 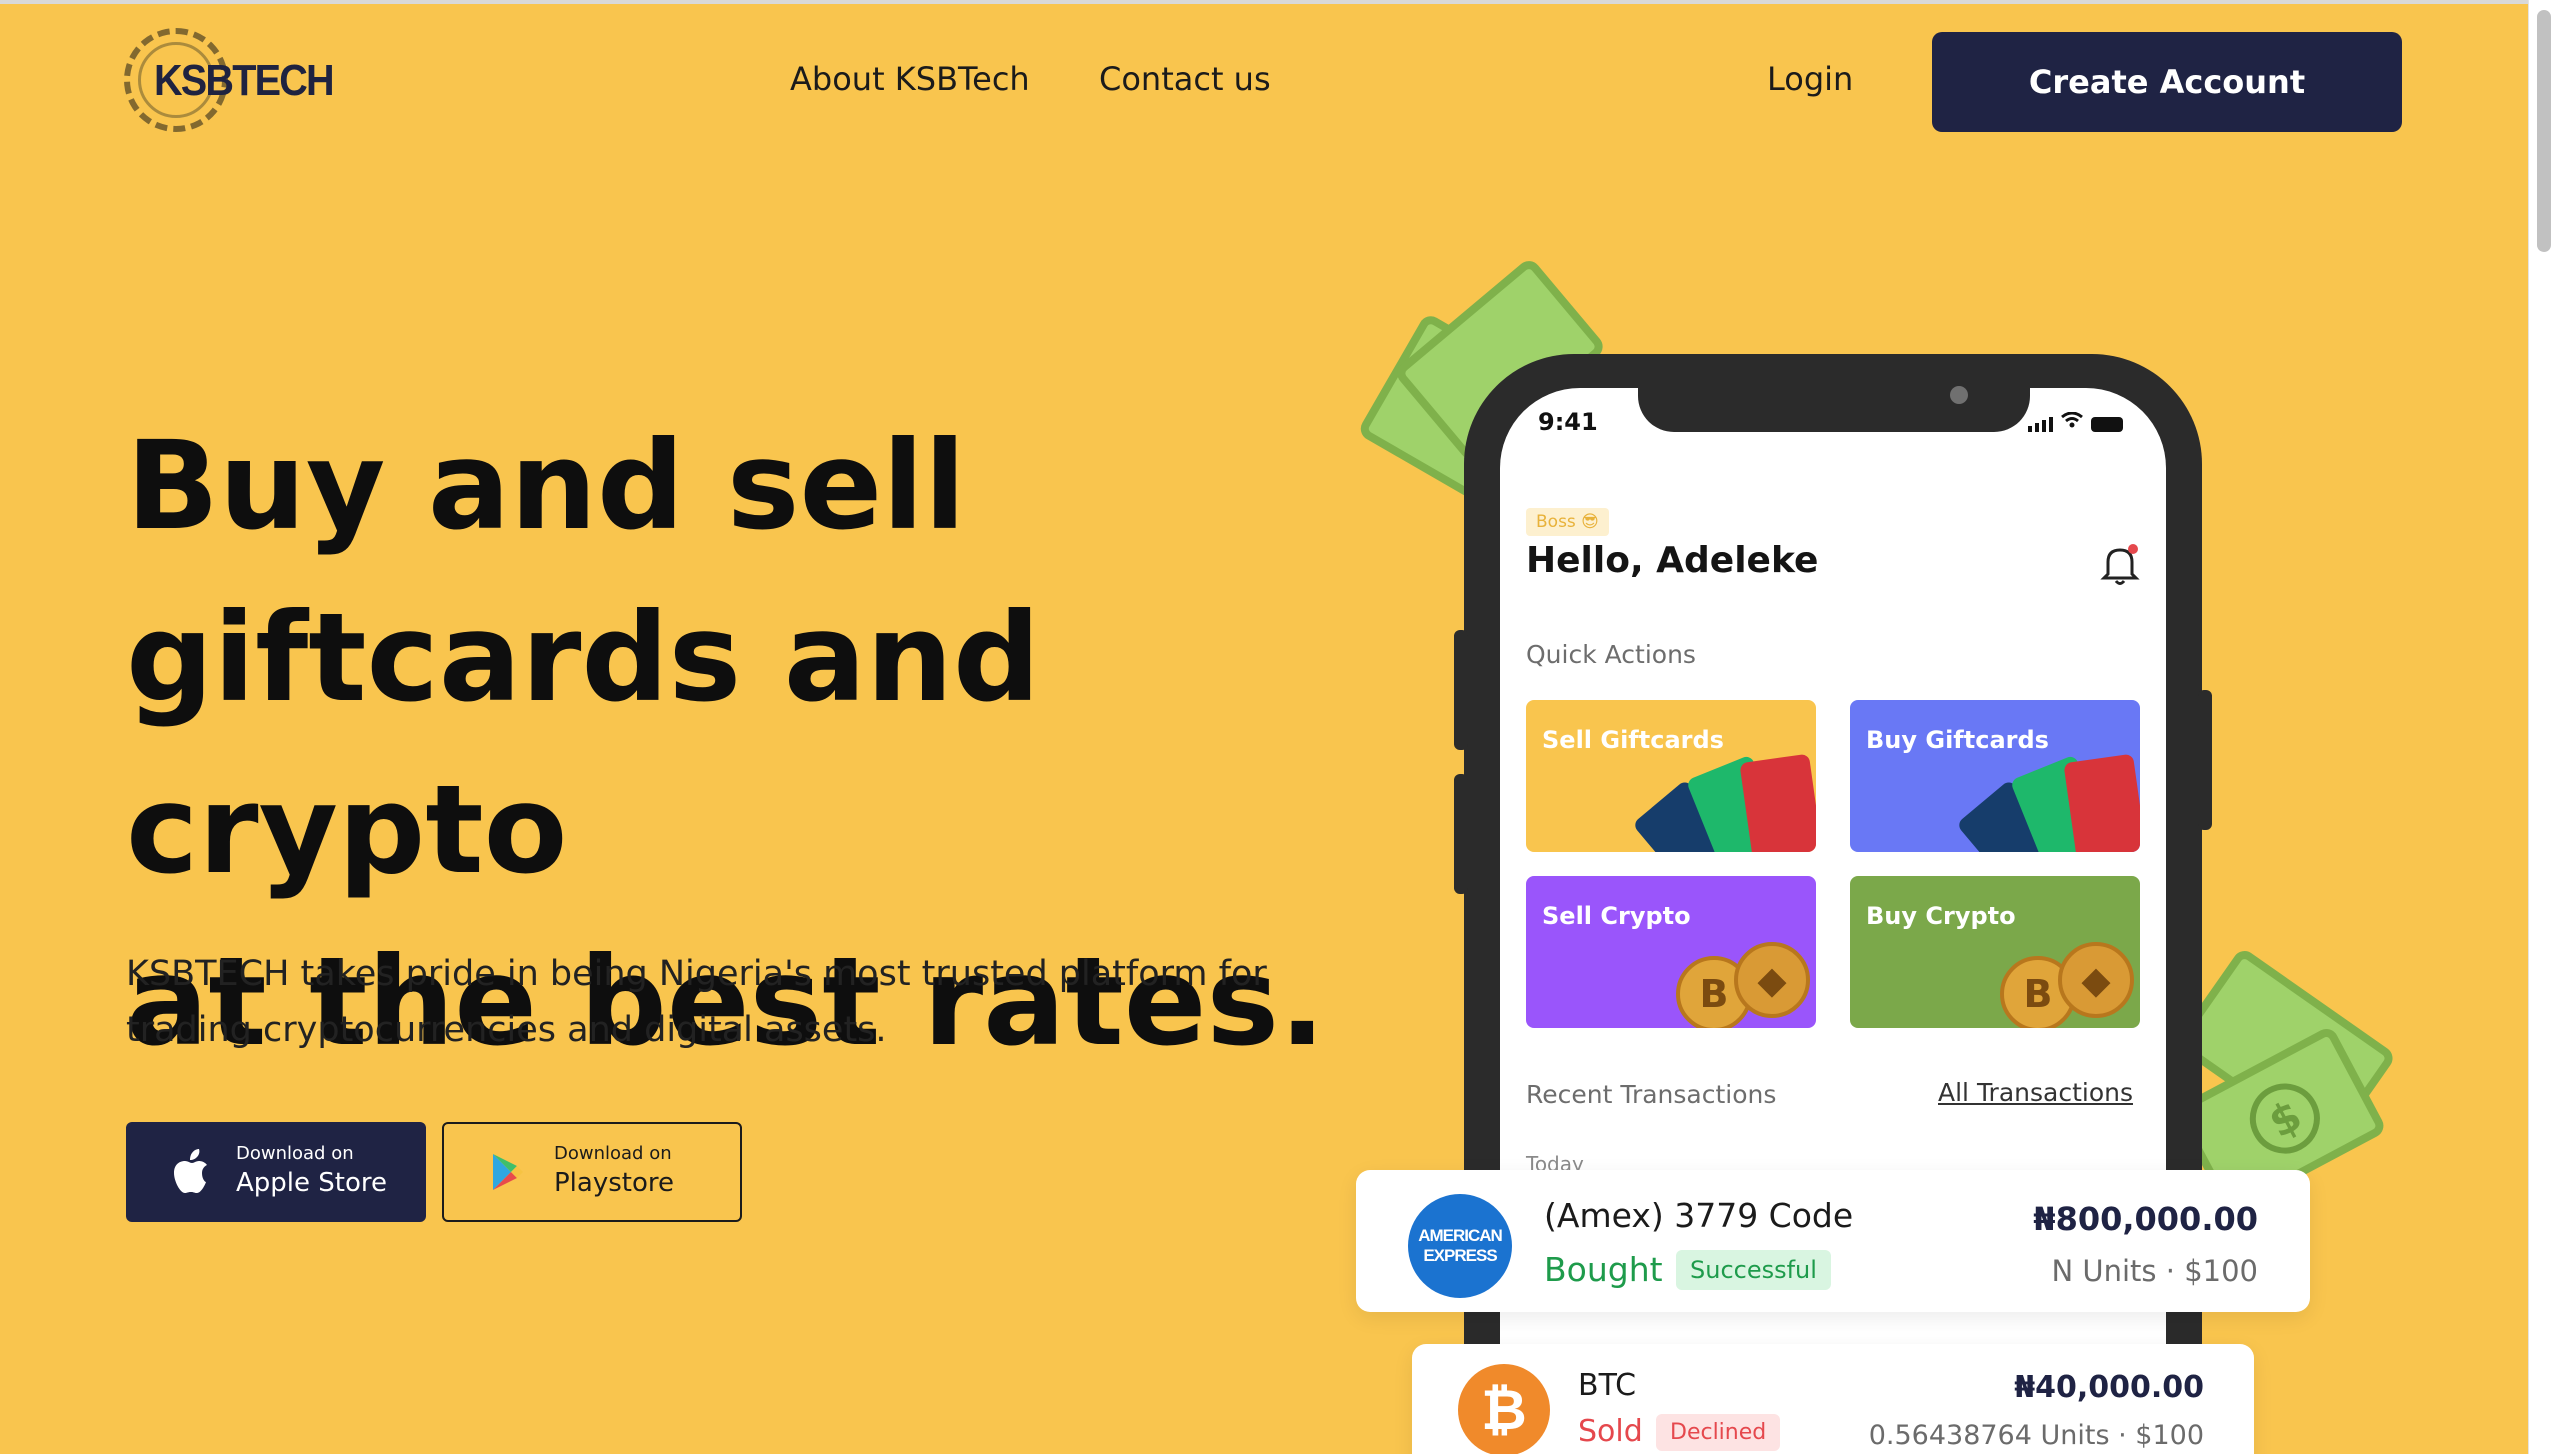 What do you see at coordinates (244, 80) in the screenshot?
I see `logo-wordmark: KSBTECH` at bounding box center [244, 80].